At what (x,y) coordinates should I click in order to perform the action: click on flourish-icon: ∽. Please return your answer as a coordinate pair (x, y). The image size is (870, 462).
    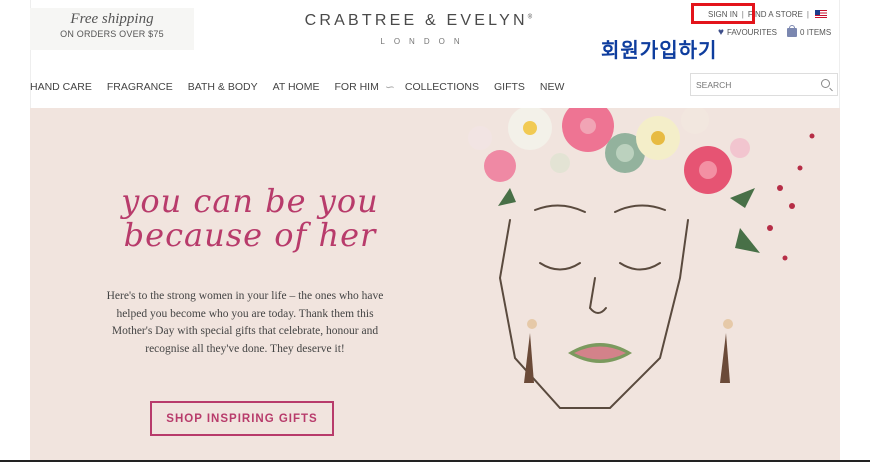
    Looking at the image, I should click on (389, 87).